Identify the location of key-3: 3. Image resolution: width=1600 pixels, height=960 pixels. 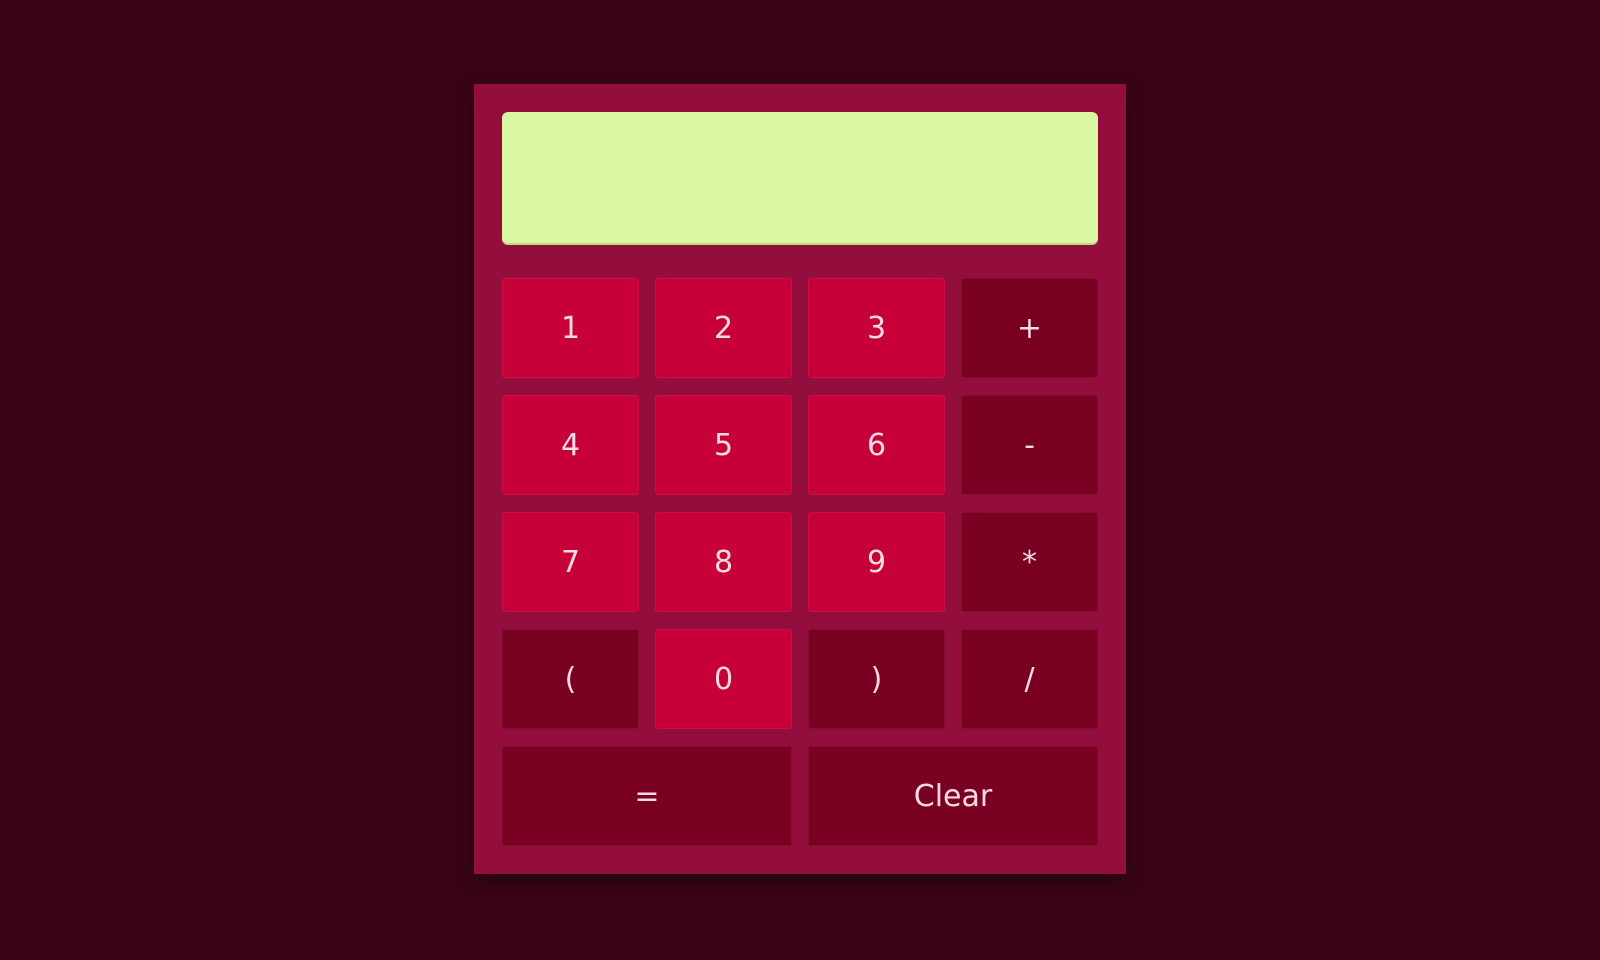
(876, 328).